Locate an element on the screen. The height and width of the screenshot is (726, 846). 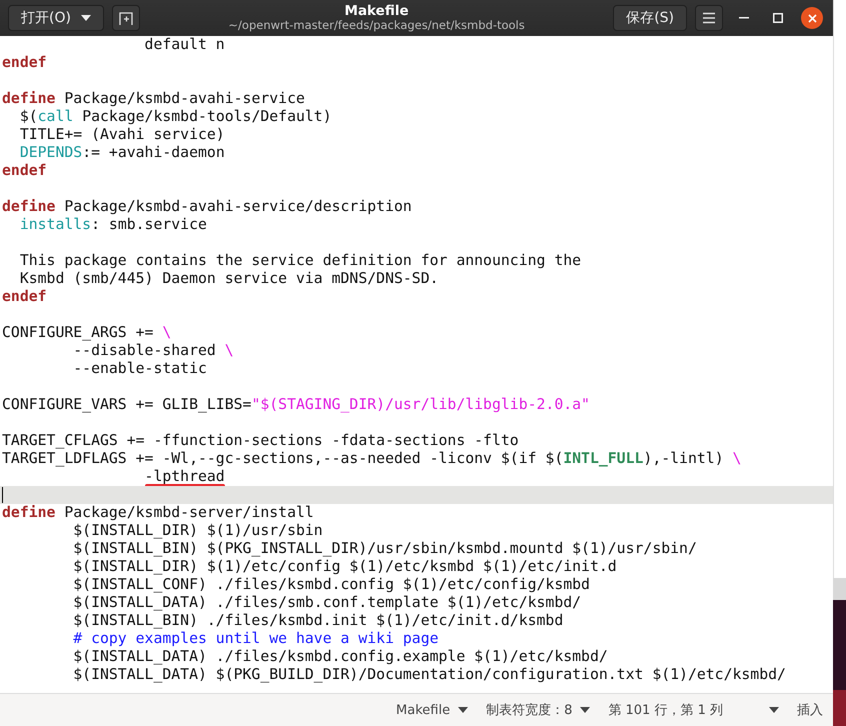
close-button is located at coordinates (812, 18).